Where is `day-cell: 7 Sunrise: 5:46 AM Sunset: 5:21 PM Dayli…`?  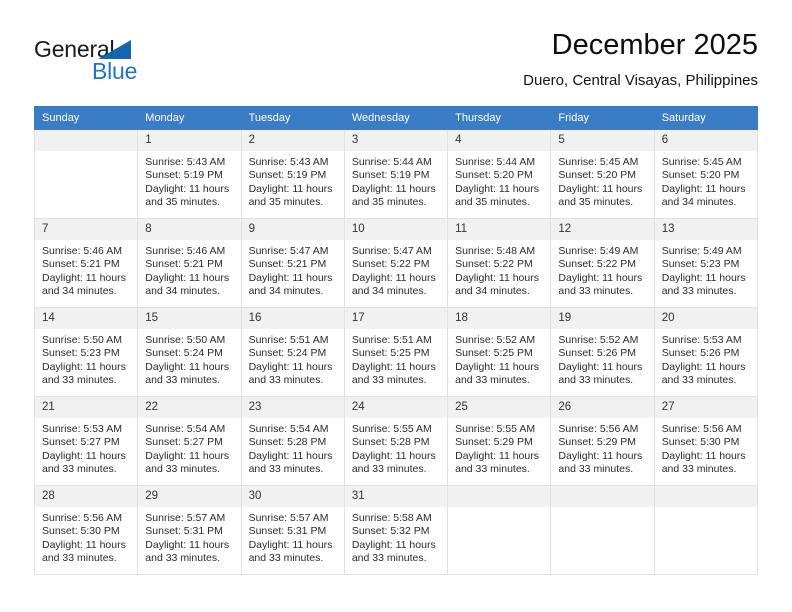 day-cell: 7 Sunrise: 5:46 AM Sunset: 5:21 PM Dayli… is located at coordinates (86, 263).